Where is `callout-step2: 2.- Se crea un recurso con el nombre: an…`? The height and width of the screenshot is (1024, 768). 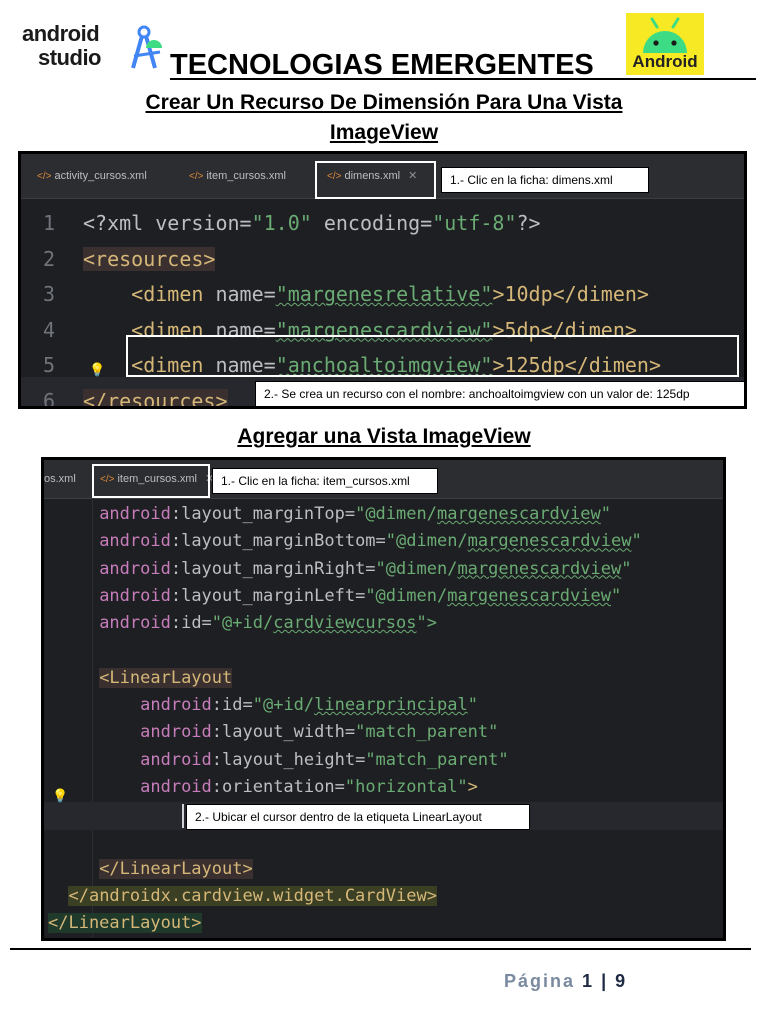
callout-step2: 2.- Se crea un recurso con el nombre: an… is located at coordinates (499, 393).